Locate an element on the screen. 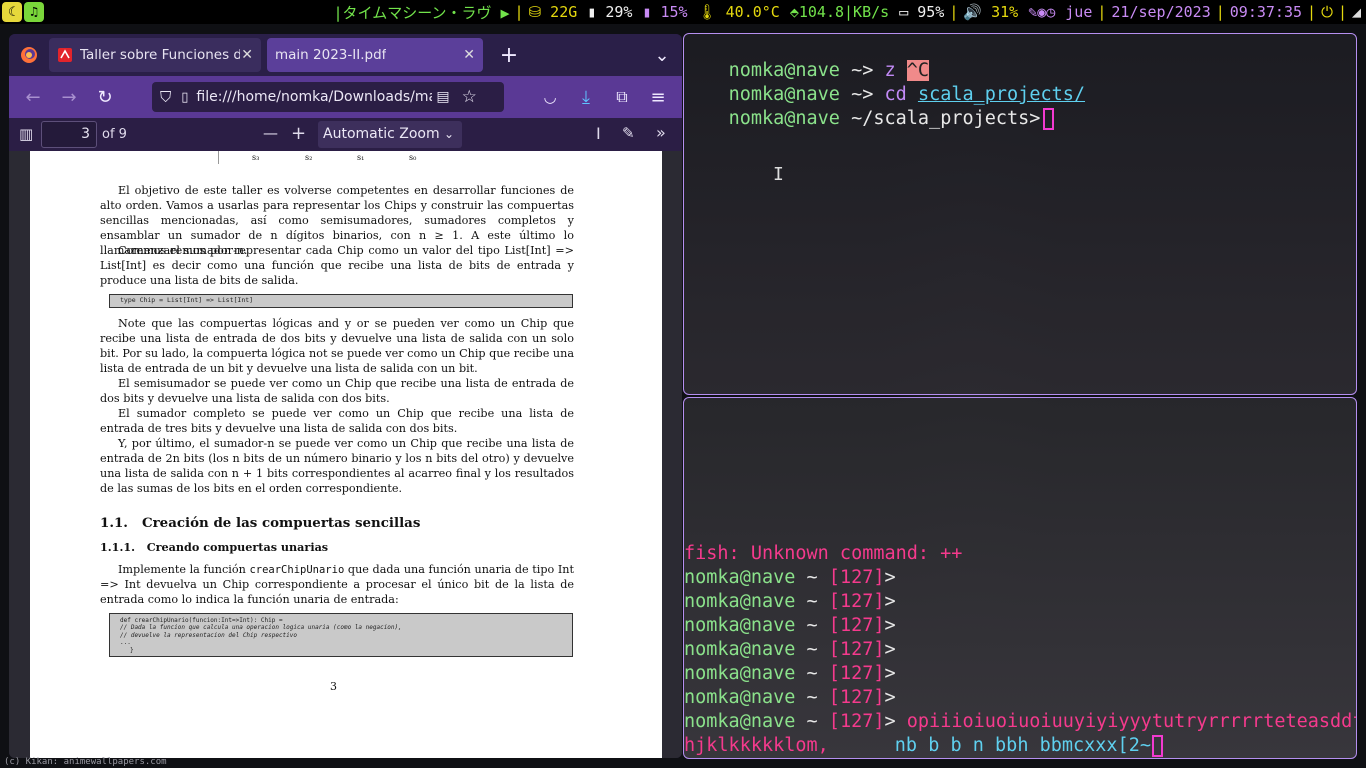 The image size is (1366, 768). tab-main-pdf: main 2023-II.pdf ✕ is located at coordinates (375, 55).